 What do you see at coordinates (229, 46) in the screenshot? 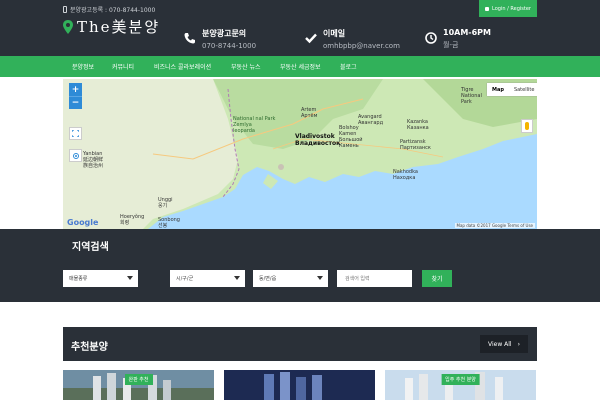
I see `contact-phone-value: 070-8744-1000` at bounding box center [229, 46].